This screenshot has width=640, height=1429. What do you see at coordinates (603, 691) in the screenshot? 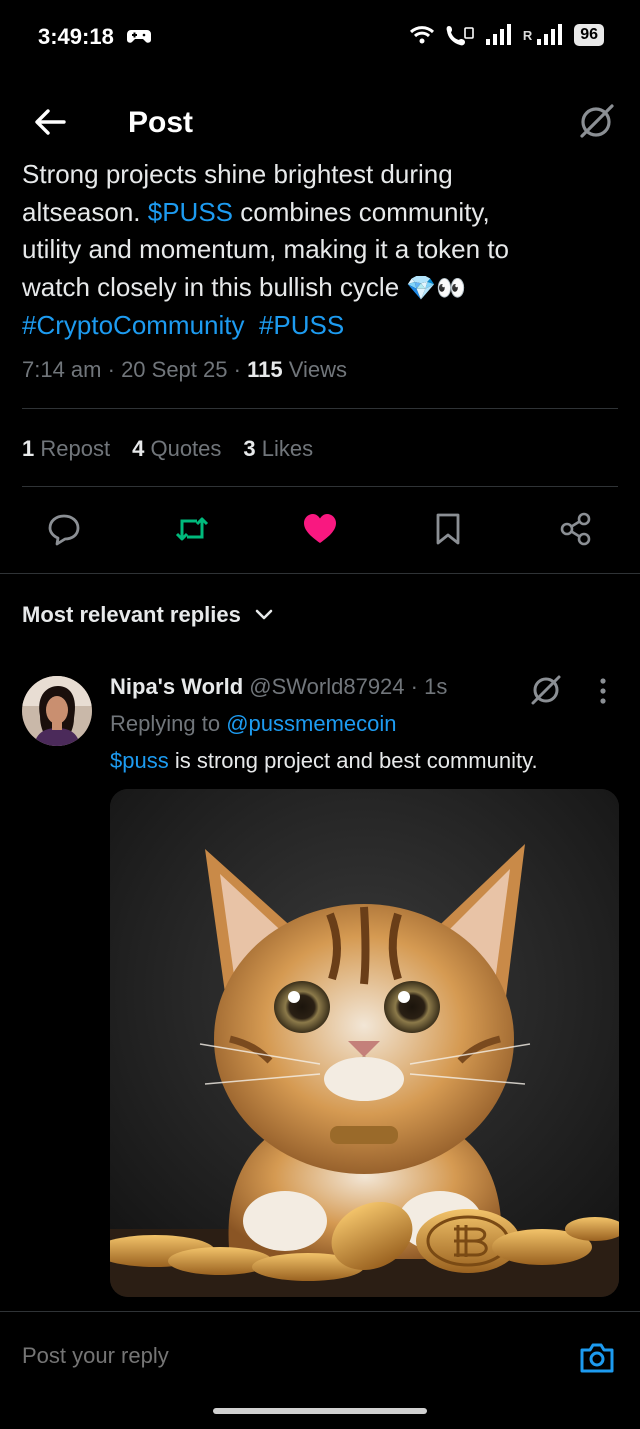
I see `more-options-icon` at bounding box center [603, 691].